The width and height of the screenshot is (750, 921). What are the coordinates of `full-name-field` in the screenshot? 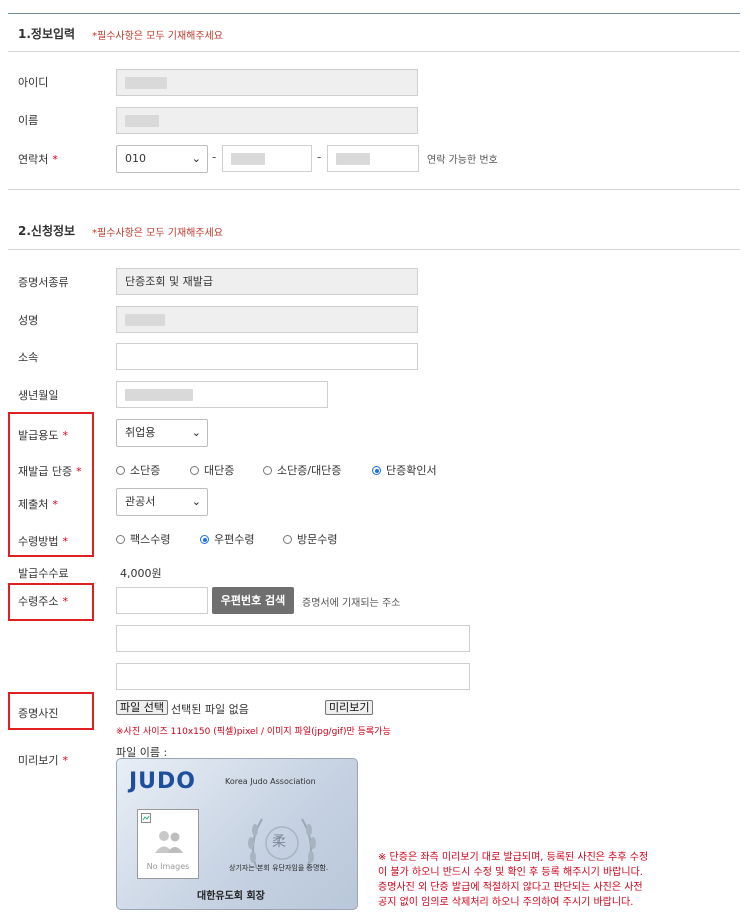 It's located at (267, 319).